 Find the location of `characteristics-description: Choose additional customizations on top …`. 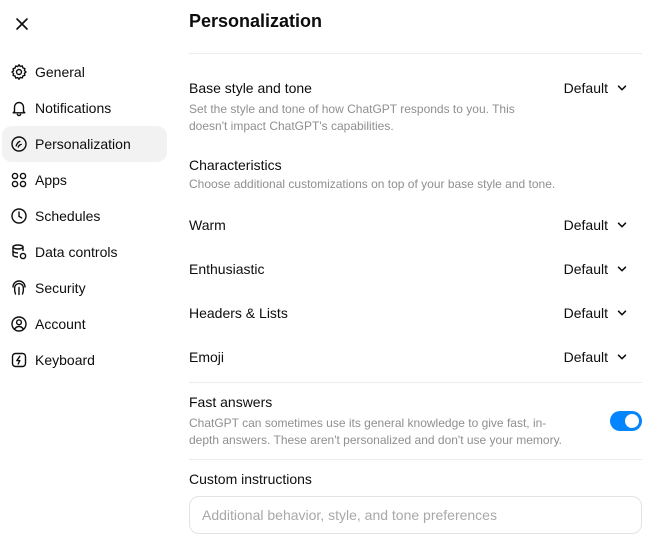

characteristics-description: Choose additional customizations on top … is located at coordinates (372, 184).